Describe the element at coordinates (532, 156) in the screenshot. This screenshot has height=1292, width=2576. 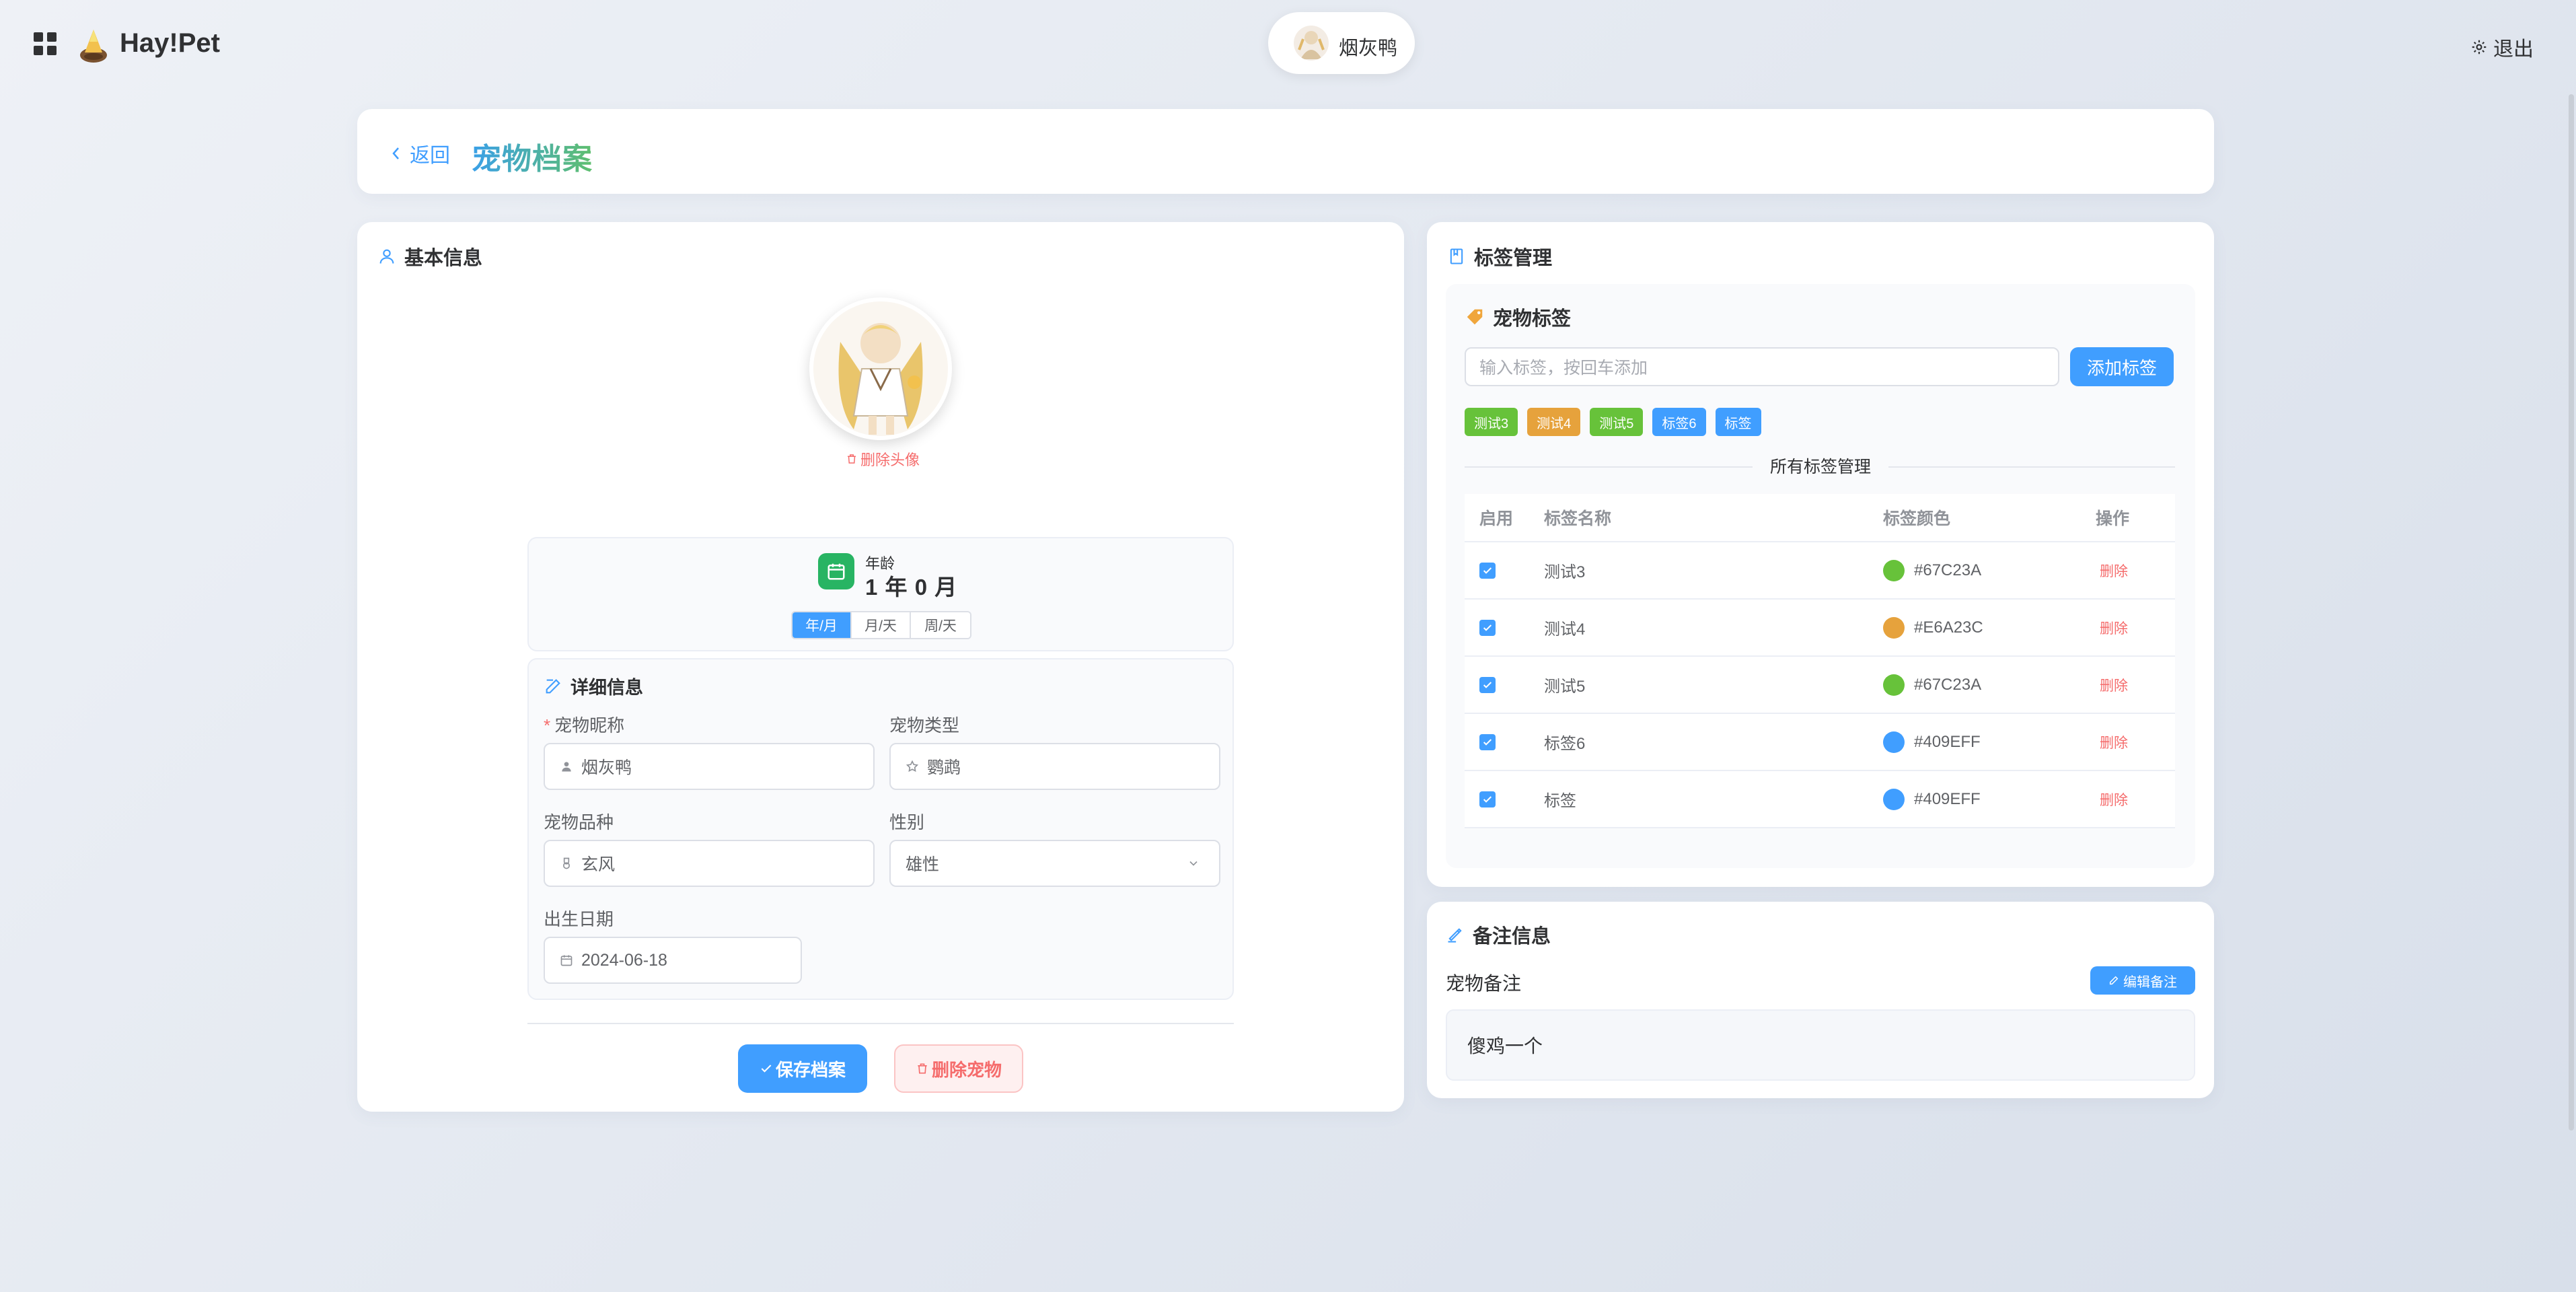
I see `page-title: 宠物档案` at that location.